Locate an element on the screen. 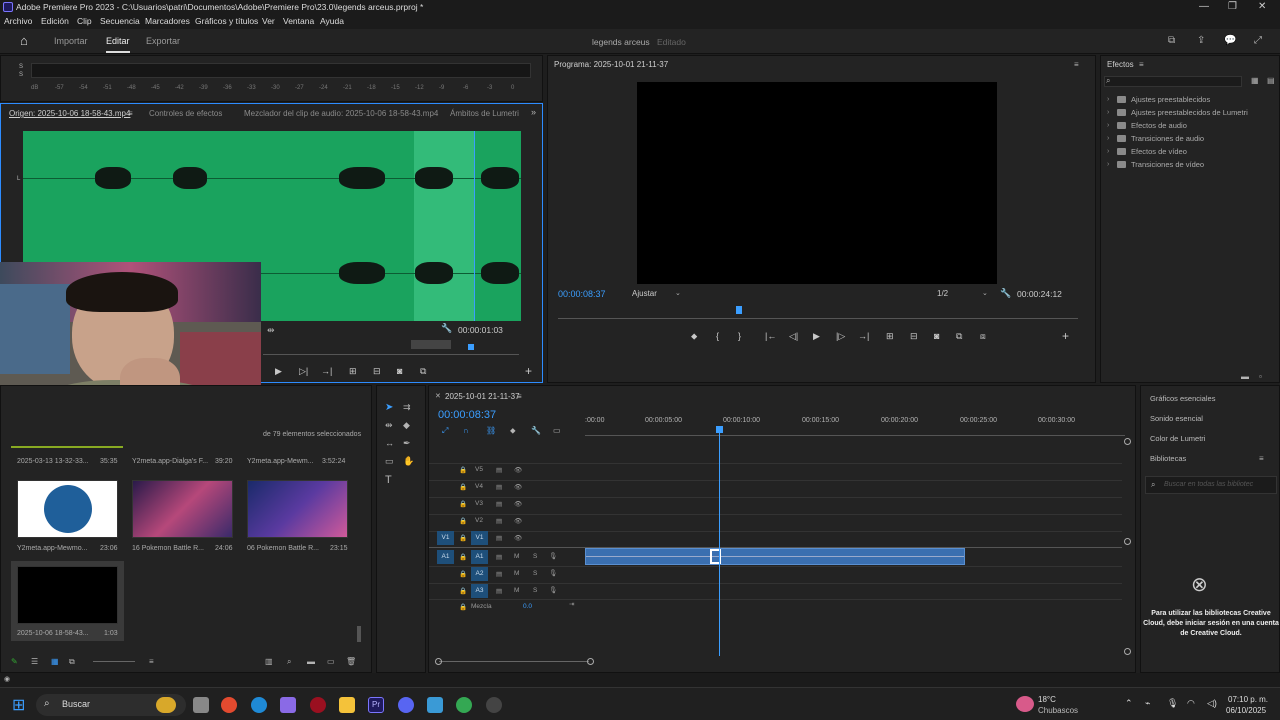 The height and width of the screenshot is (720, 1280). program-video is located at coordinates (817, 183).